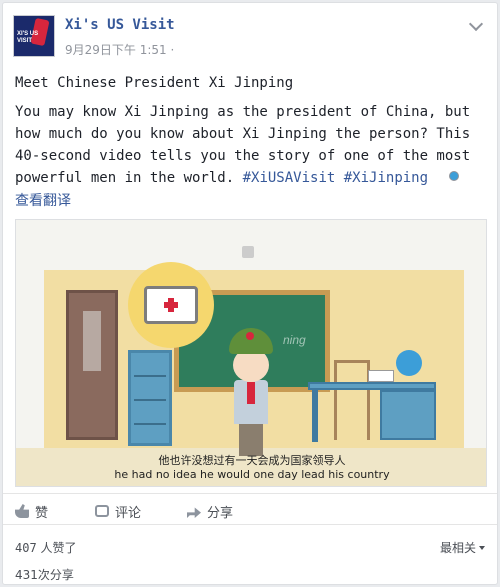 The width and height of the screenshot is (500, 587). Describe the element at coordinates (150, 398) in the screenshot. I see `bookshelf` at that location.